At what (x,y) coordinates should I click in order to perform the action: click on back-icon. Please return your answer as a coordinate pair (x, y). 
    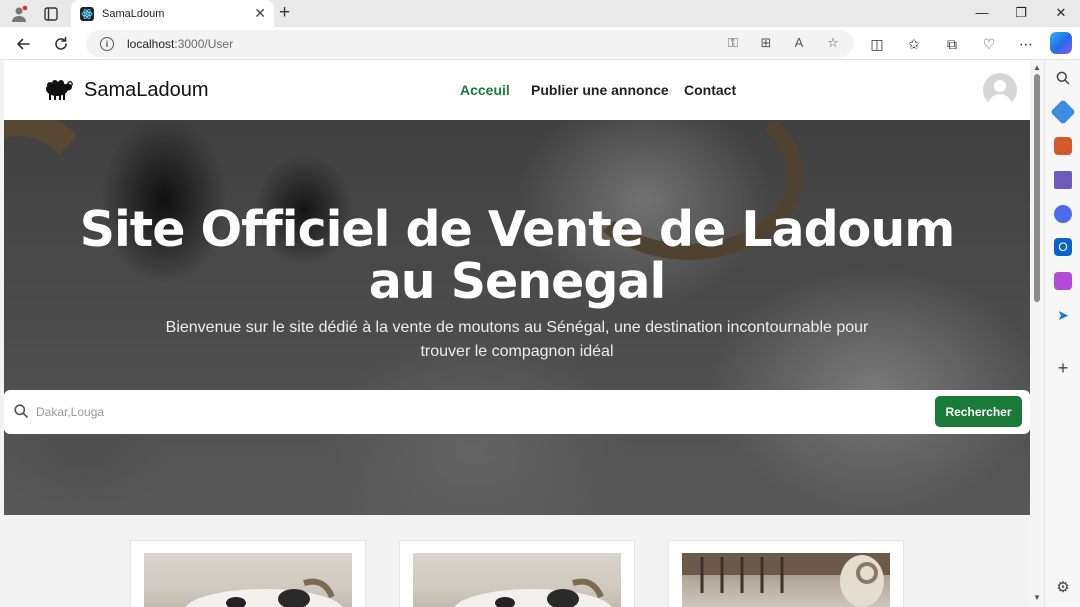
    Looking at the image, I should click on (23, 44).